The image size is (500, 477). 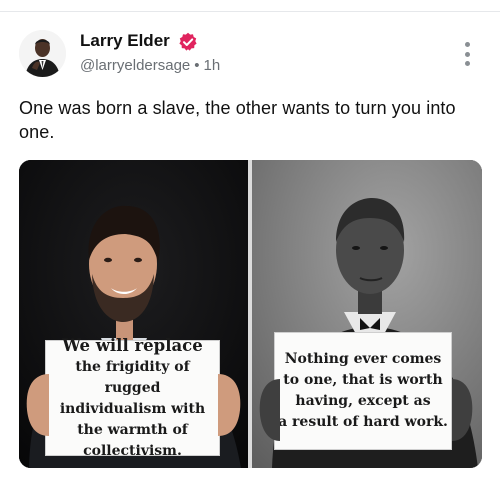 What do you see at coordinates (132, 408) in the screenshot?
I see `left-sign-line: individualism with` at bounding box center [132, 408].